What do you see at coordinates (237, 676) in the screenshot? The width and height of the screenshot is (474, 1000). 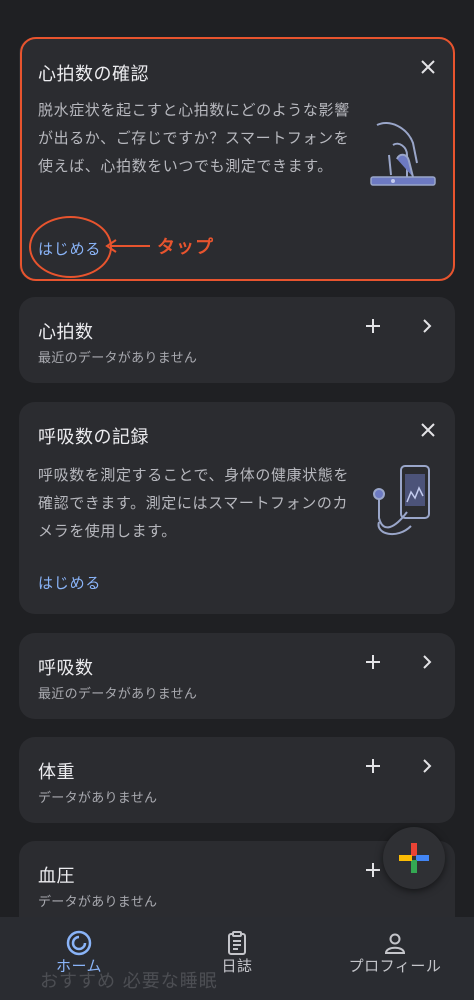 I see `metric-card-respiration: 呼吸数 最近のデータがありません` at bounding box center [237, 676].